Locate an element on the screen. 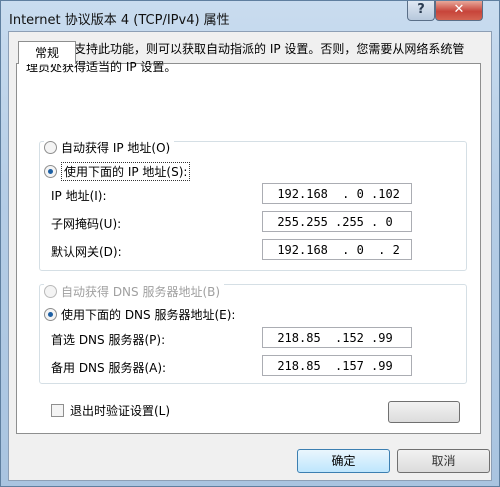 The image size is (500, 487). gw-octet-2: .168 is located at coordinates (313, 249).